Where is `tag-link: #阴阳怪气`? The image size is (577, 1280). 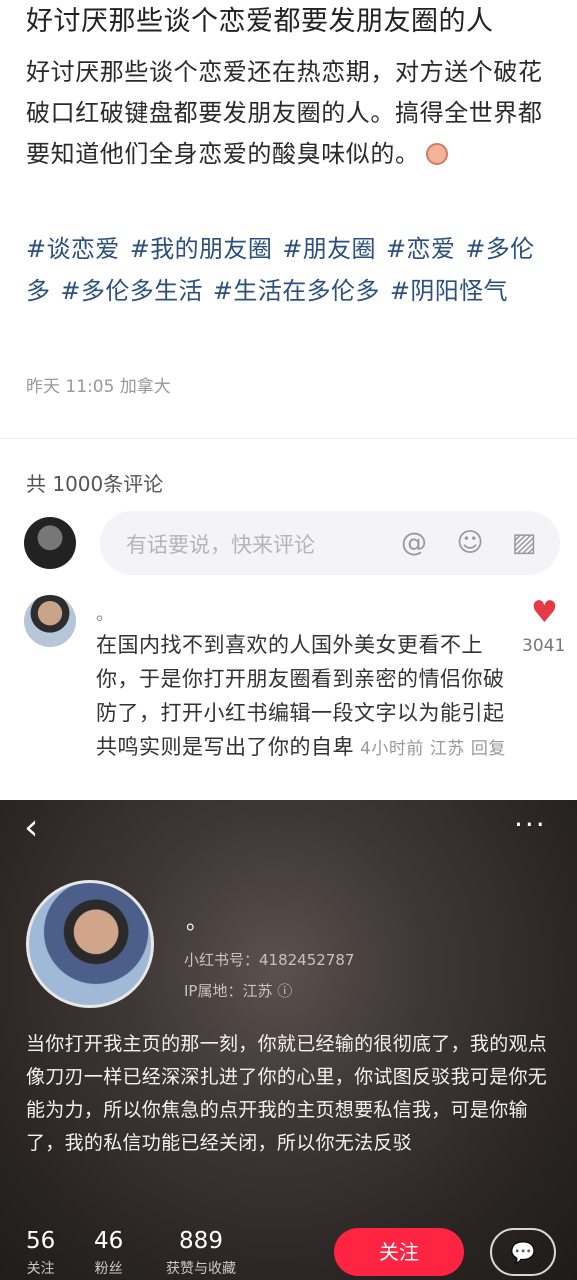
tag-link: #阴阳怪气 is located at coordinates (449, 291).